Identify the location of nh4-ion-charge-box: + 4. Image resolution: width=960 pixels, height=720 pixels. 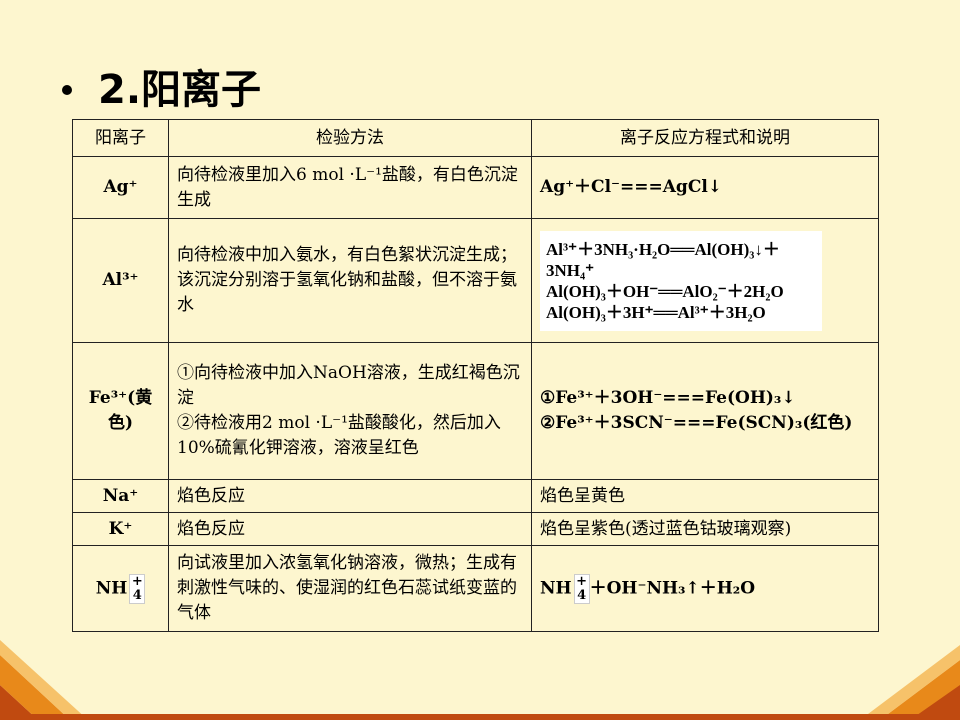
(137, 588).